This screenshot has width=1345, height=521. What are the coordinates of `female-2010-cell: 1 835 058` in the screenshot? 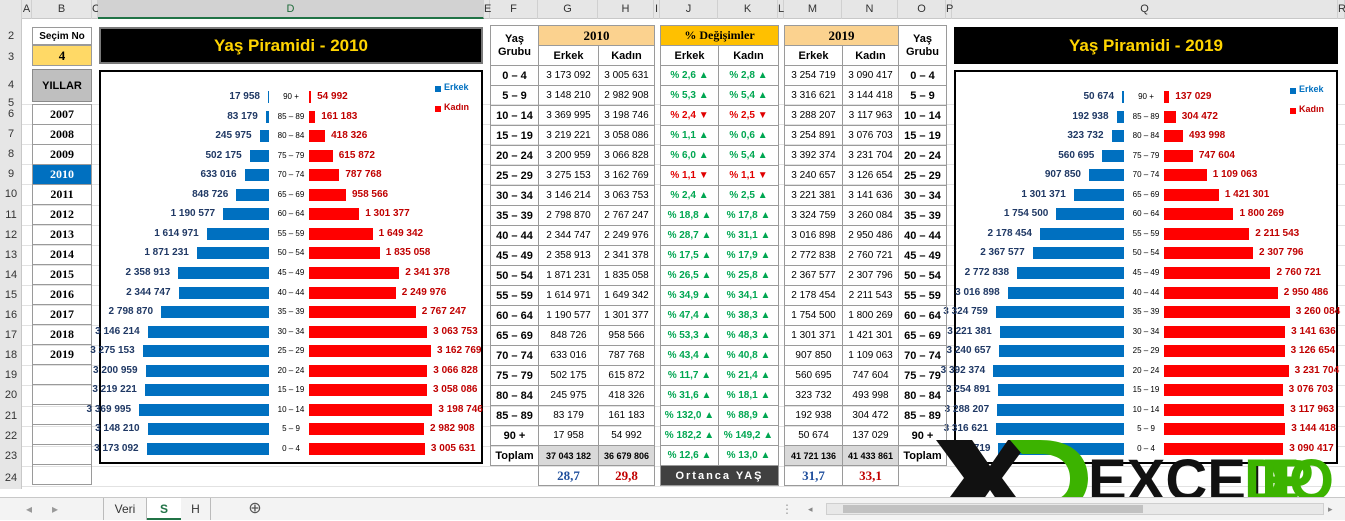 It's located at (626, 275).